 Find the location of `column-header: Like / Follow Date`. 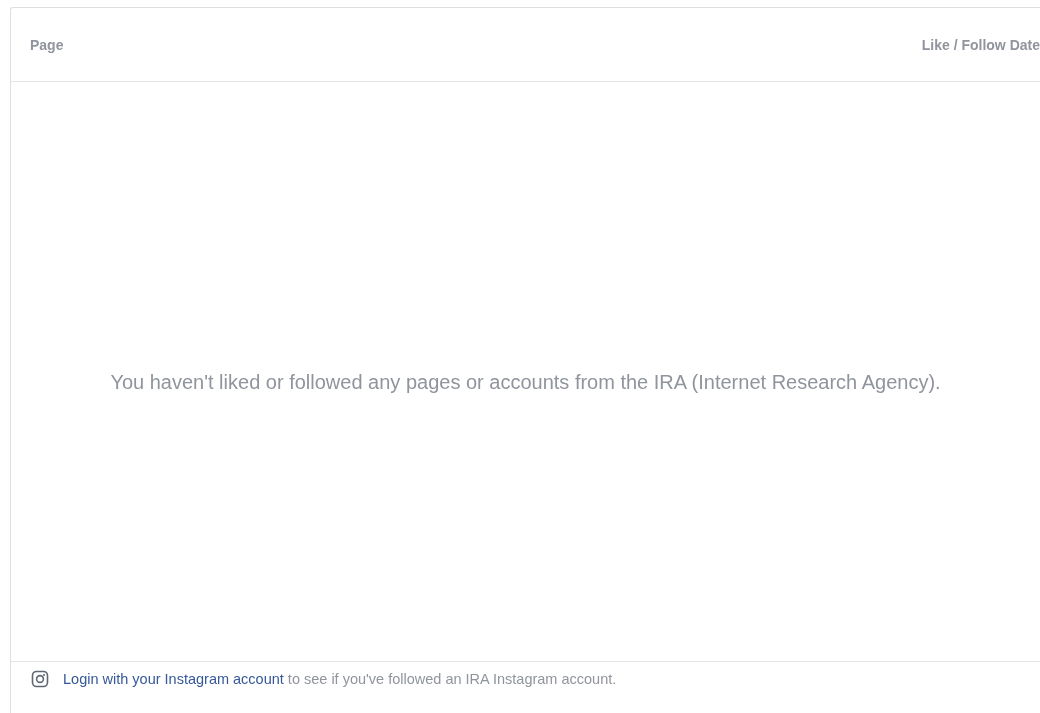

column-header: Like / Follow Date is located at coordinates (980, 44).